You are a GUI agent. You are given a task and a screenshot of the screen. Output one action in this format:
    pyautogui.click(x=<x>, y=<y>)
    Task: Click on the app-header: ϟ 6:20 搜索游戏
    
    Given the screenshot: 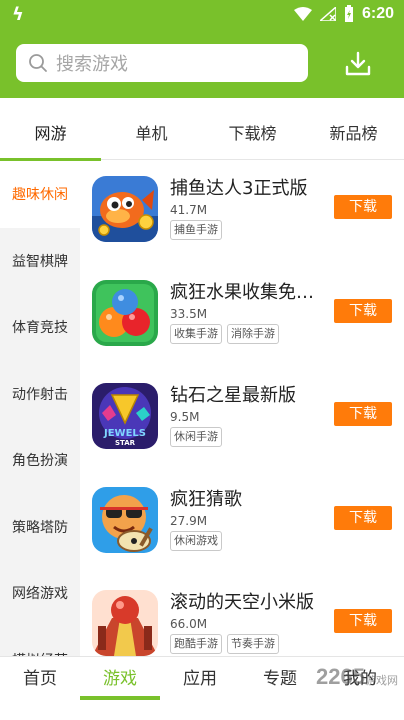 What is the action you would take?
    pyautogui.click(x=202, y=49)
    